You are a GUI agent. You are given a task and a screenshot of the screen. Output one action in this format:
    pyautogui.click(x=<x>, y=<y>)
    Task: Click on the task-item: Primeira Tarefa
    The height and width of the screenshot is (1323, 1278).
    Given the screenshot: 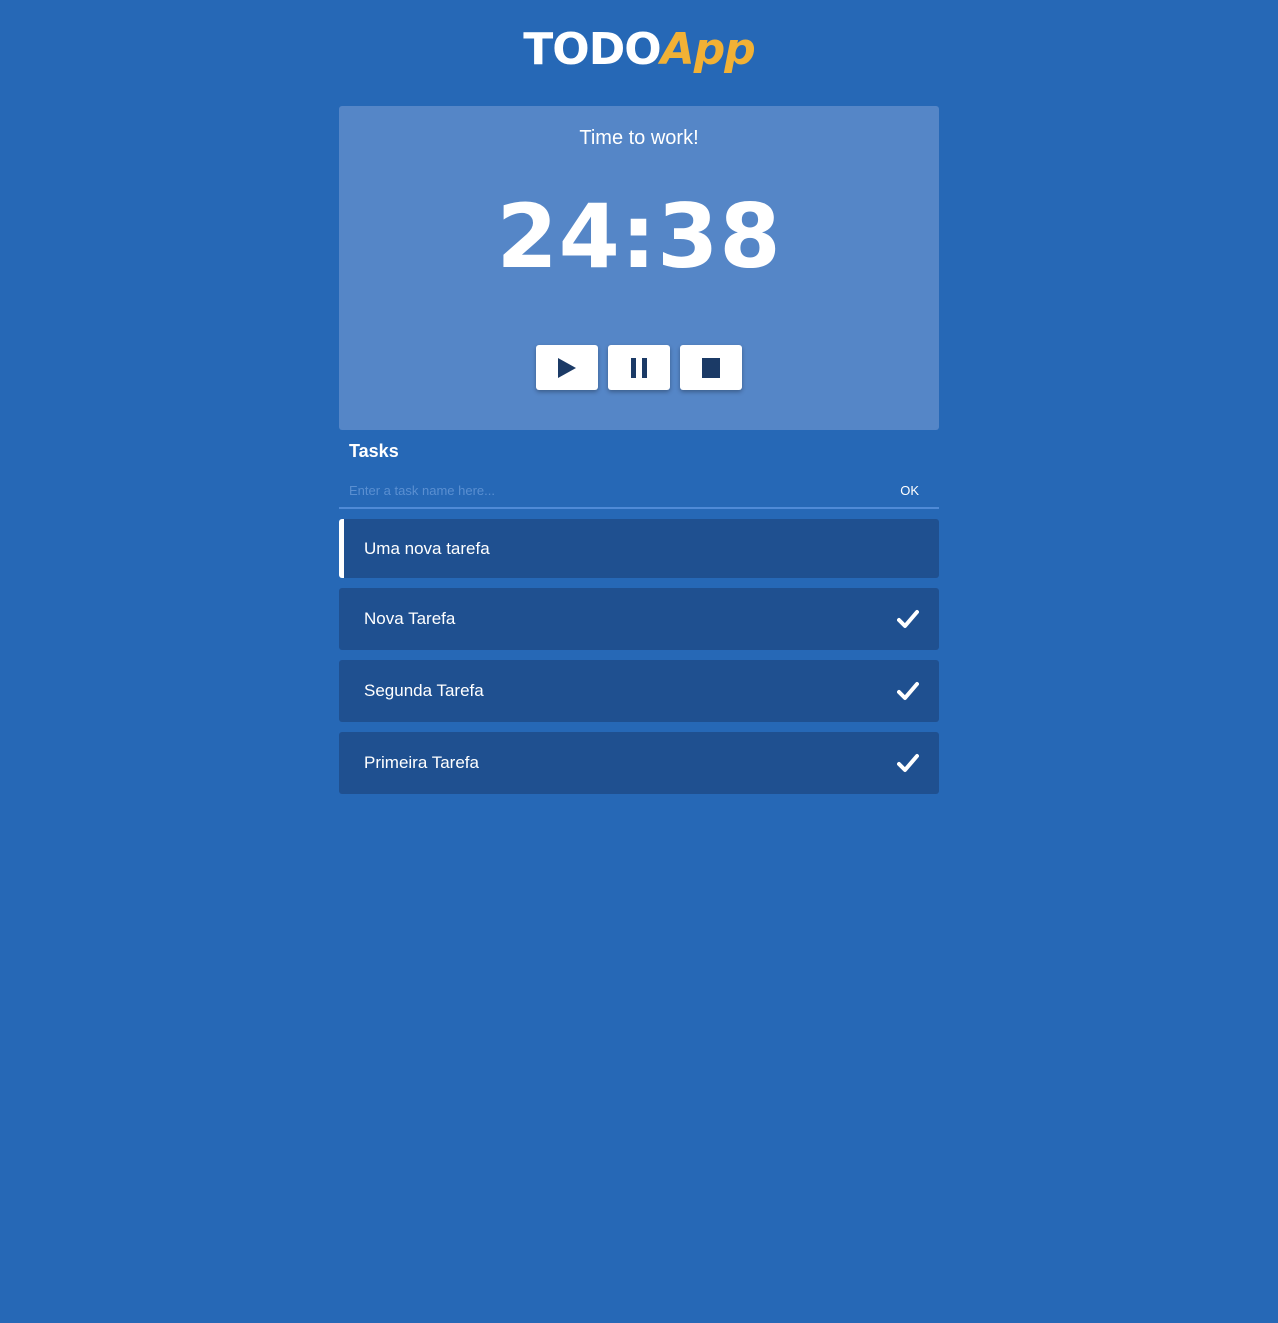 What is the action you would take?
    pyautogui.click(x=639, y=763)
    